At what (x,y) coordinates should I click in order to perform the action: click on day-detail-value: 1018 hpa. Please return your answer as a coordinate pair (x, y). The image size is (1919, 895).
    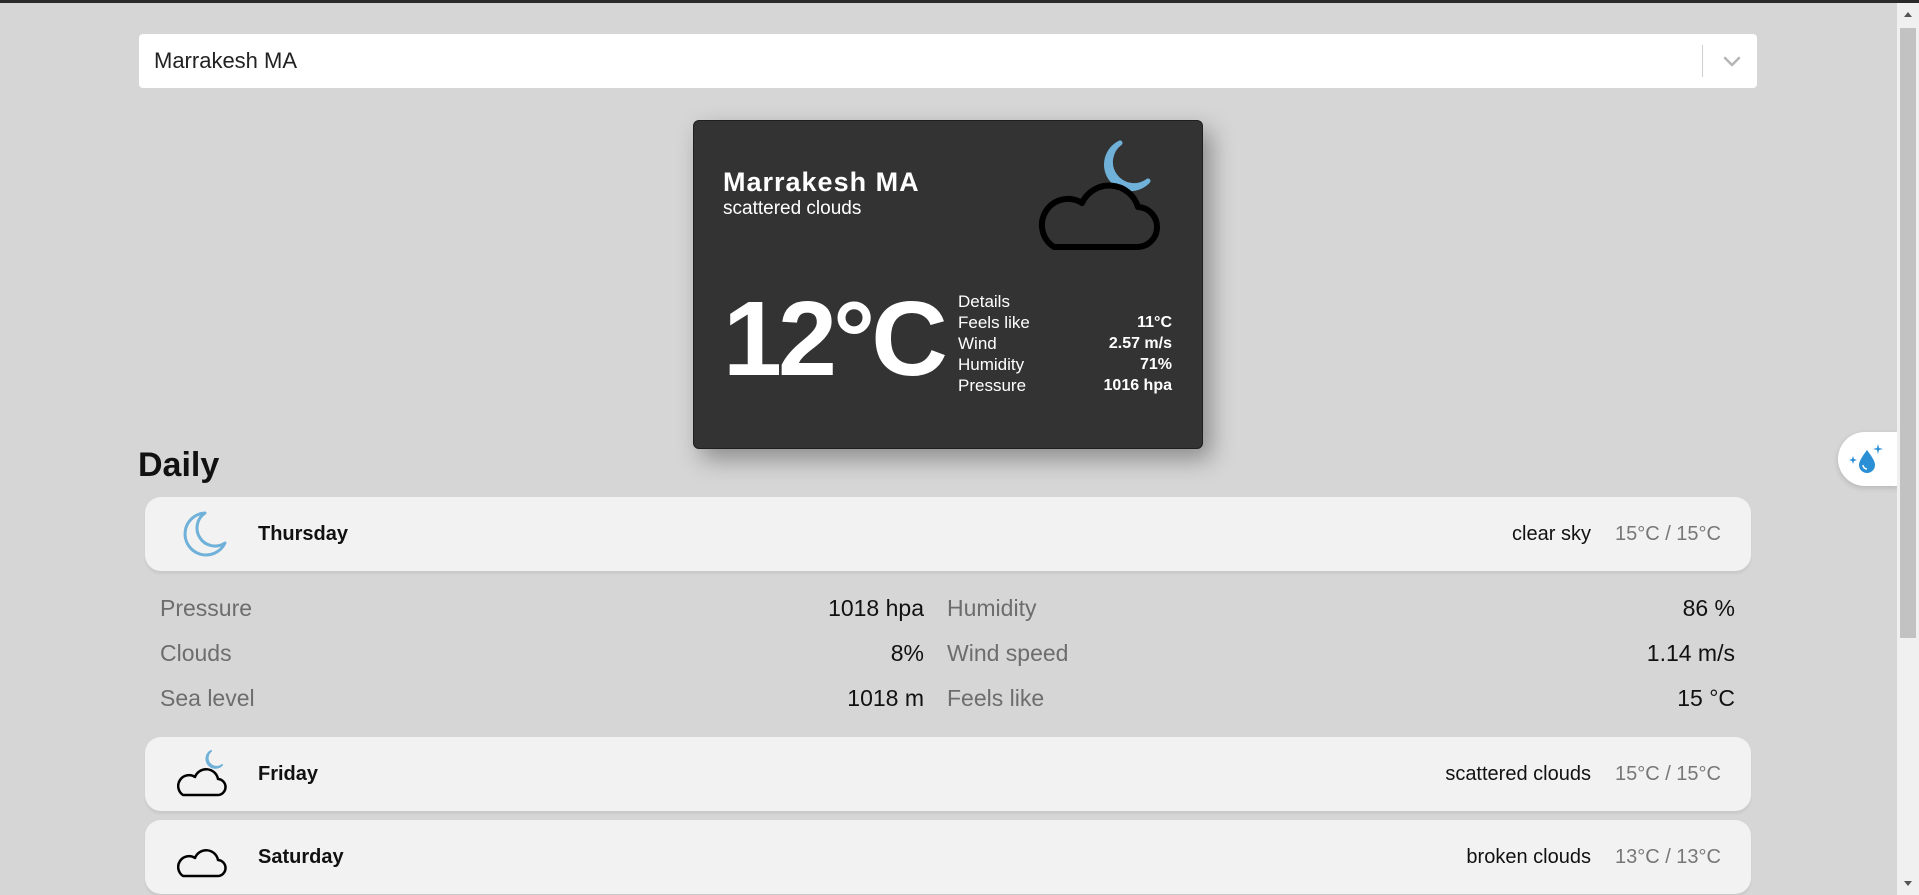
    Looking at the image, I should click on (876, 608).